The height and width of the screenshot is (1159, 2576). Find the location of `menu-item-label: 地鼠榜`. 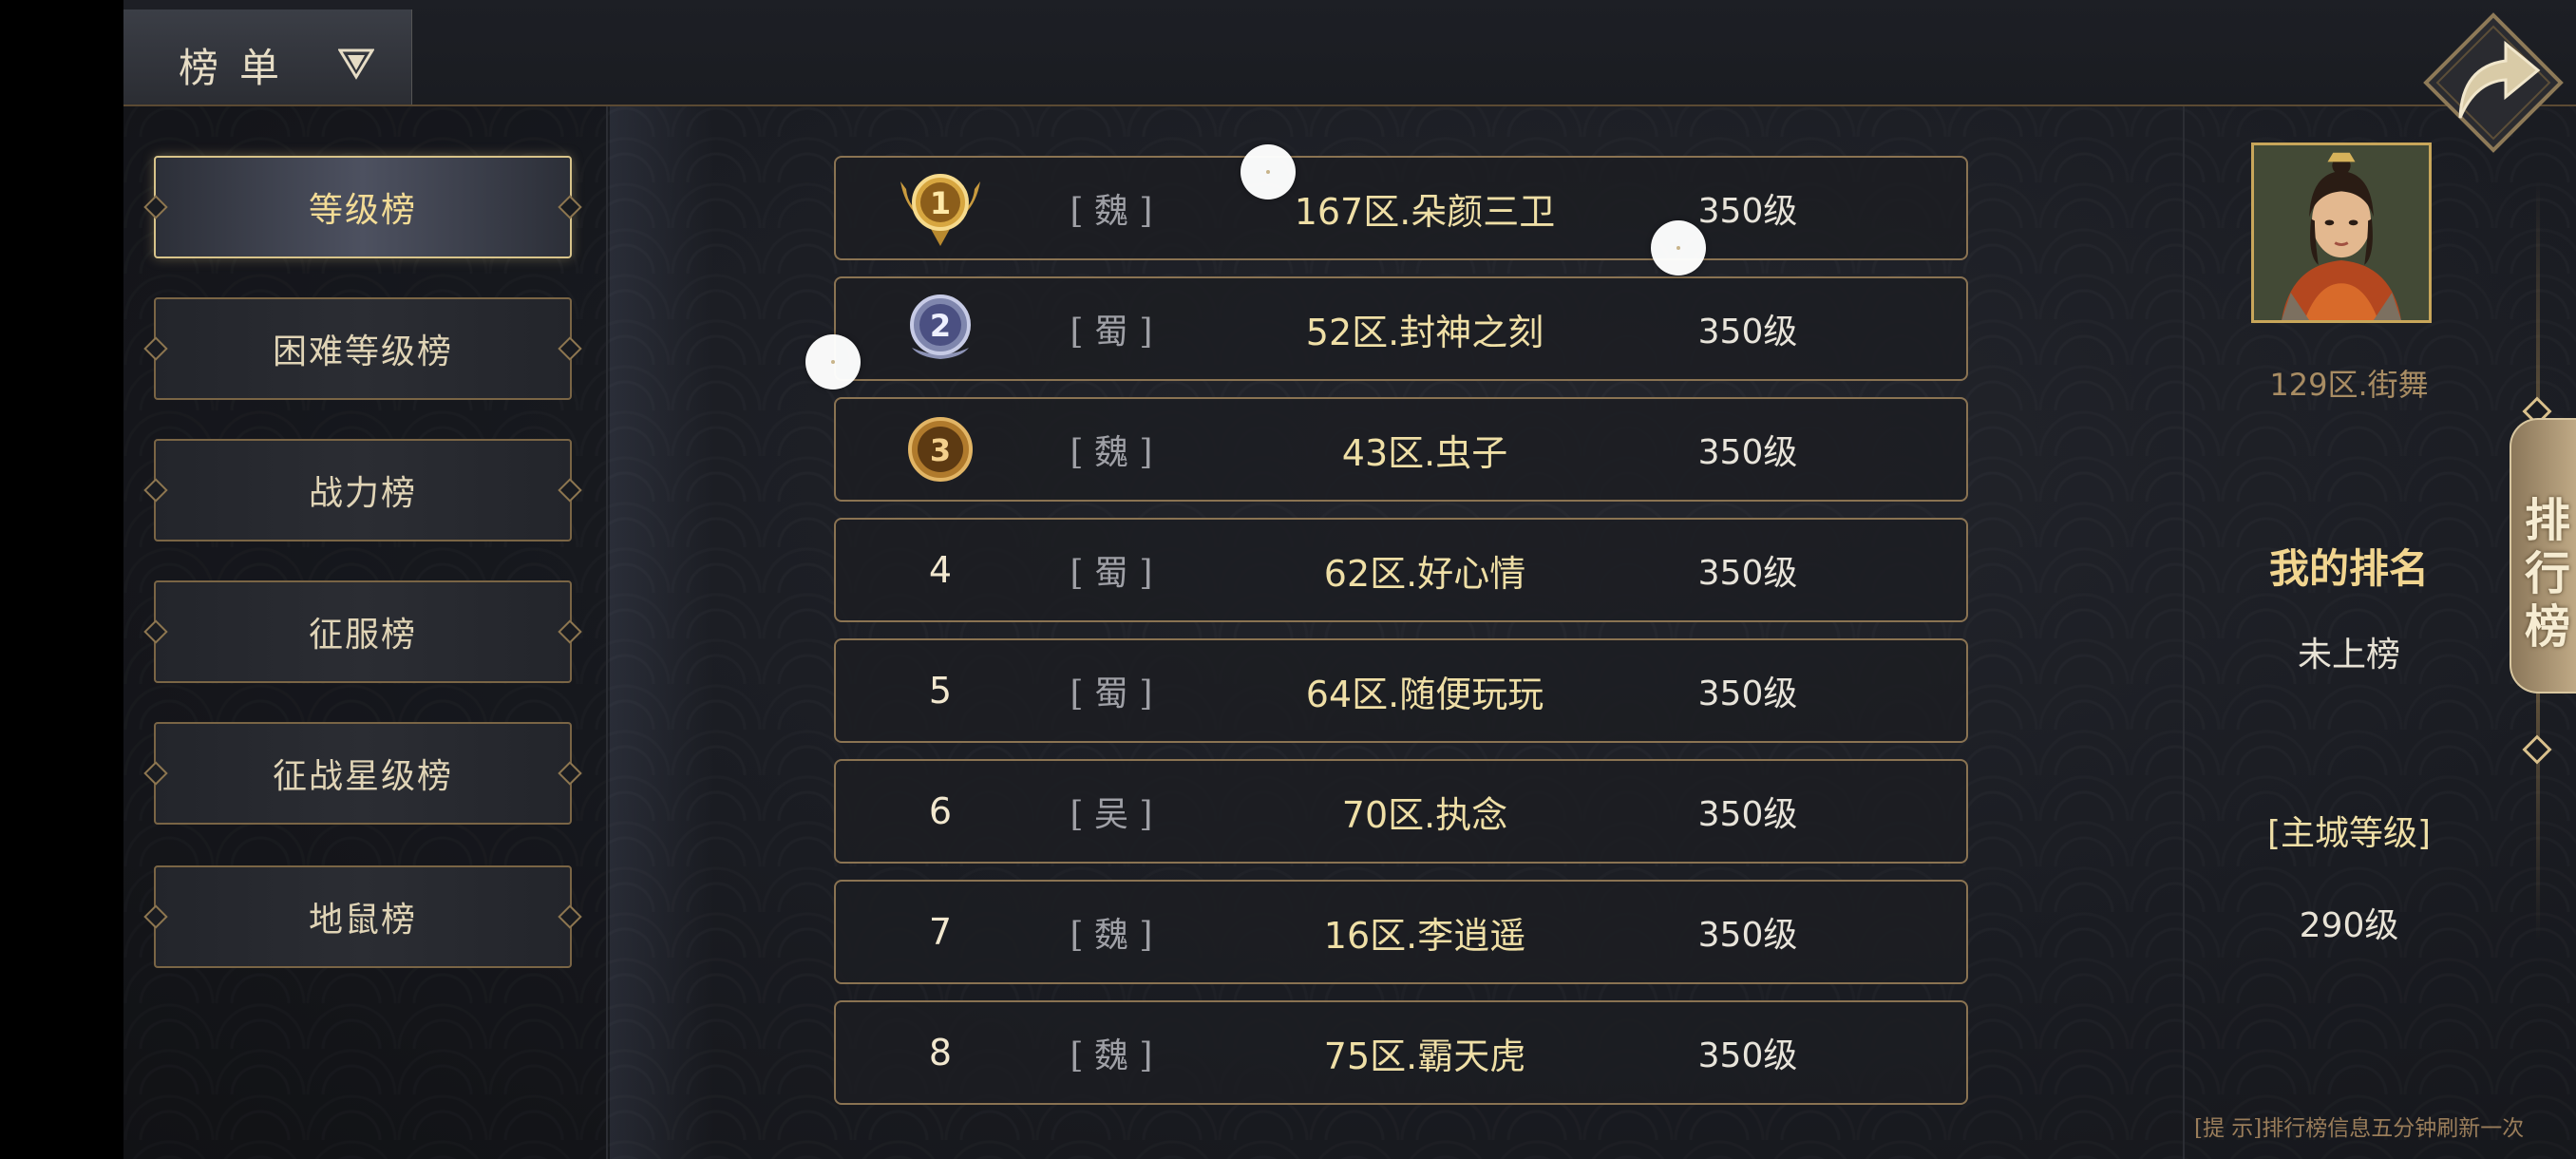

menu-item-label: 地鼠榜 is located at coordinates (362, 920).